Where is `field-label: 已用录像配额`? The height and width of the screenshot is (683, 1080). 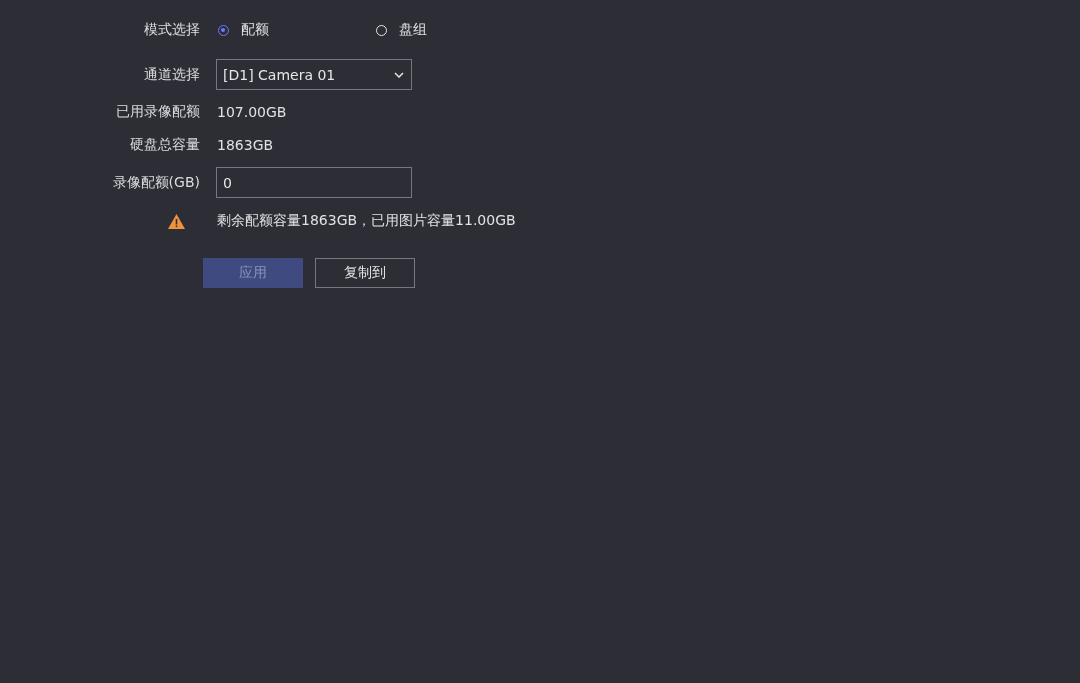 field-label: 已用录像配额 is located at coordinates (157, 112).